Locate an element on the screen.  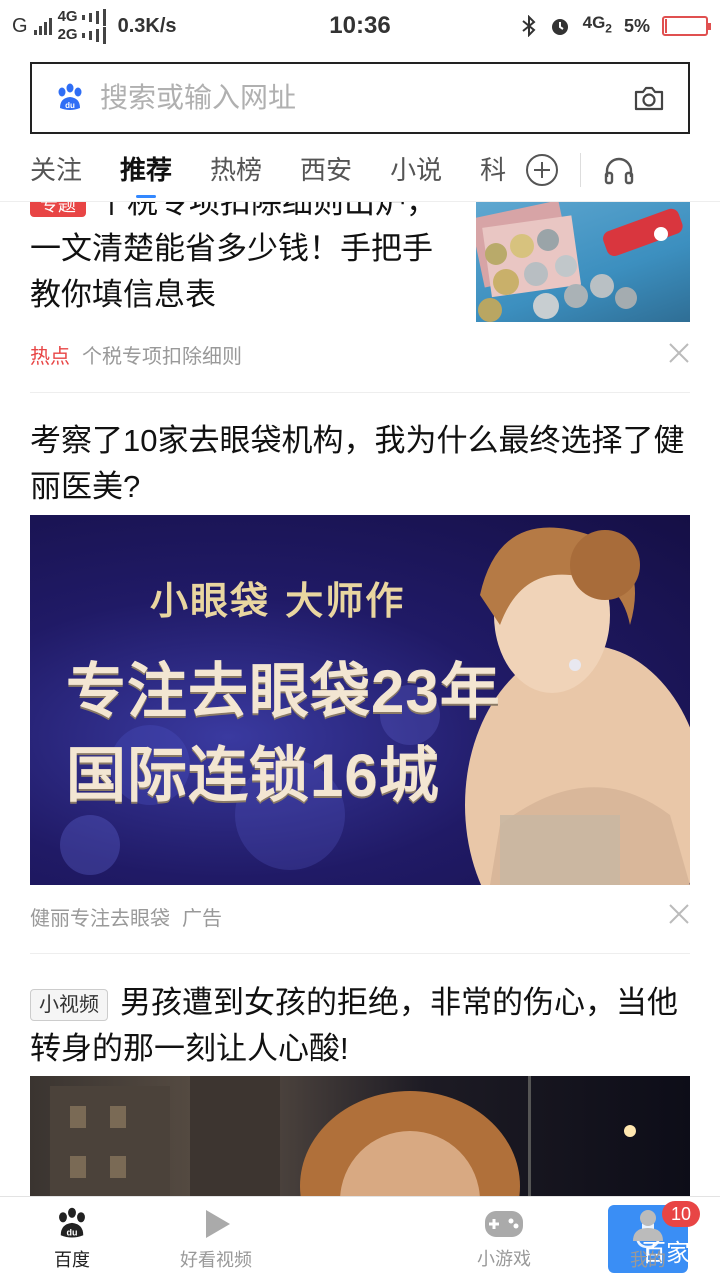
nav-label: 好看视频 is located at coordinates (216, 1259).